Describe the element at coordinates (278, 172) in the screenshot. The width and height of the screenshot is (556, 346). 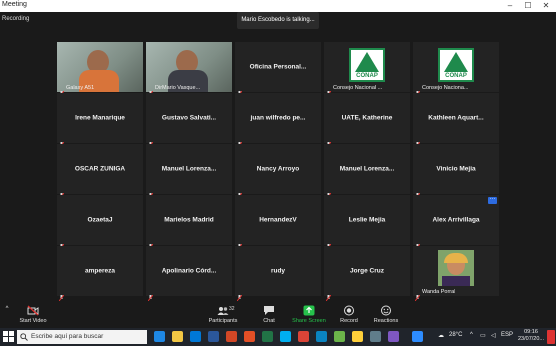
I see `participant-tile: Nancy Arroyo` at that location.